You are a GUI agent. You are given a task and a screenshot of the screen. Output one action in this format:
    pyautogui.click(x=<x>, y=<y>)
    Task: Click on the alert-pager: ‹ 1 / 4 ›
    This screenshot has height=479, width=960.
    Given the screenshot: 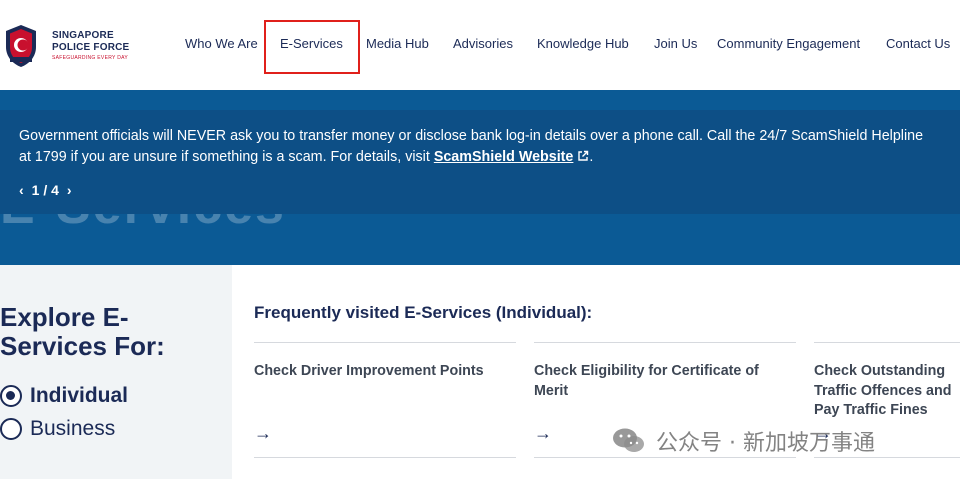 What is the action you would take?
    pyautogui.click(x=45, y=190)
    